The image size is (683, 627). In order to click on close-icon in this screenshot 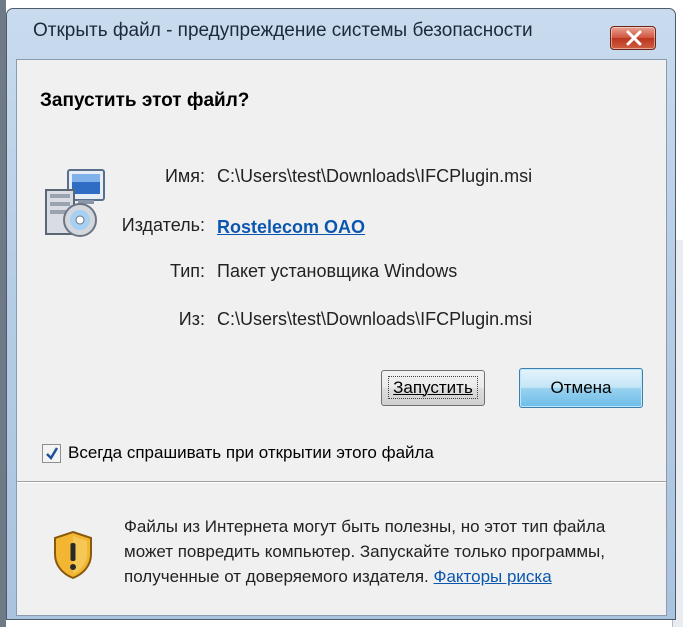, I will do `click(634, 38)`.